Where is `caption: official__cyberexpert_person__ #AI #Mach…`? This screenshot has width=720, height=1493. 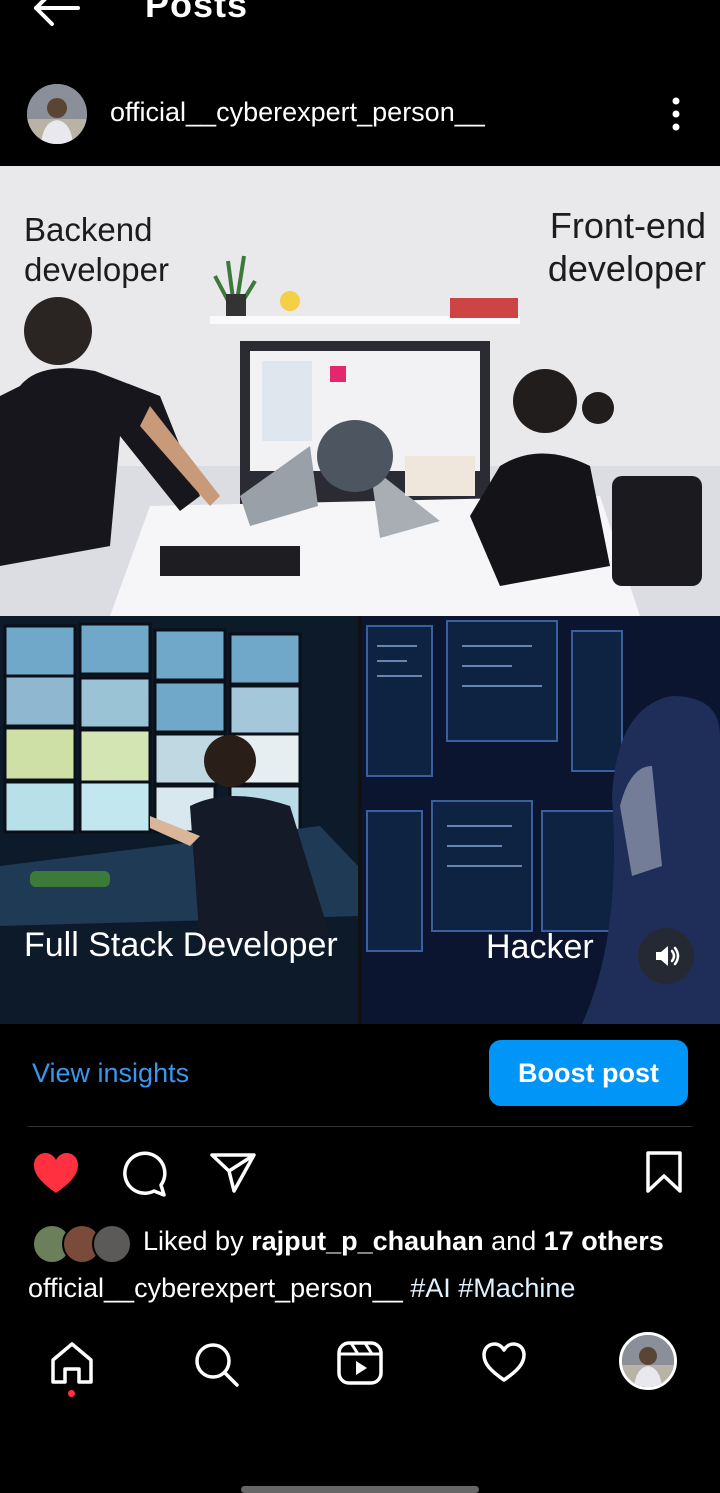 caption: official__cyberexpert_person__ #AI #Mach… is located at coordinates (368, 1288).